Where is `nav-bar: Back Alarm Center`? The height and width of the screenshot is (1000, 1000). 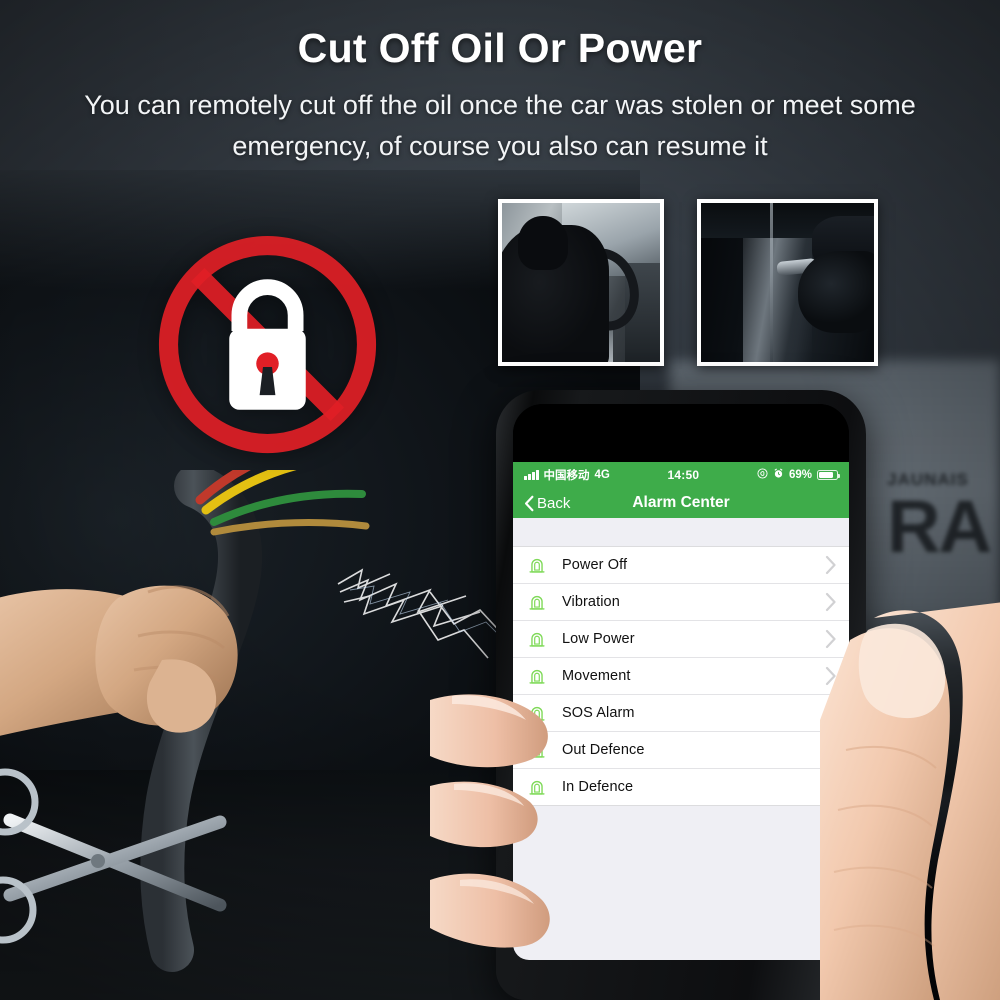
nav-bar: Back Alarm Center is located at coordinates (681, 503).